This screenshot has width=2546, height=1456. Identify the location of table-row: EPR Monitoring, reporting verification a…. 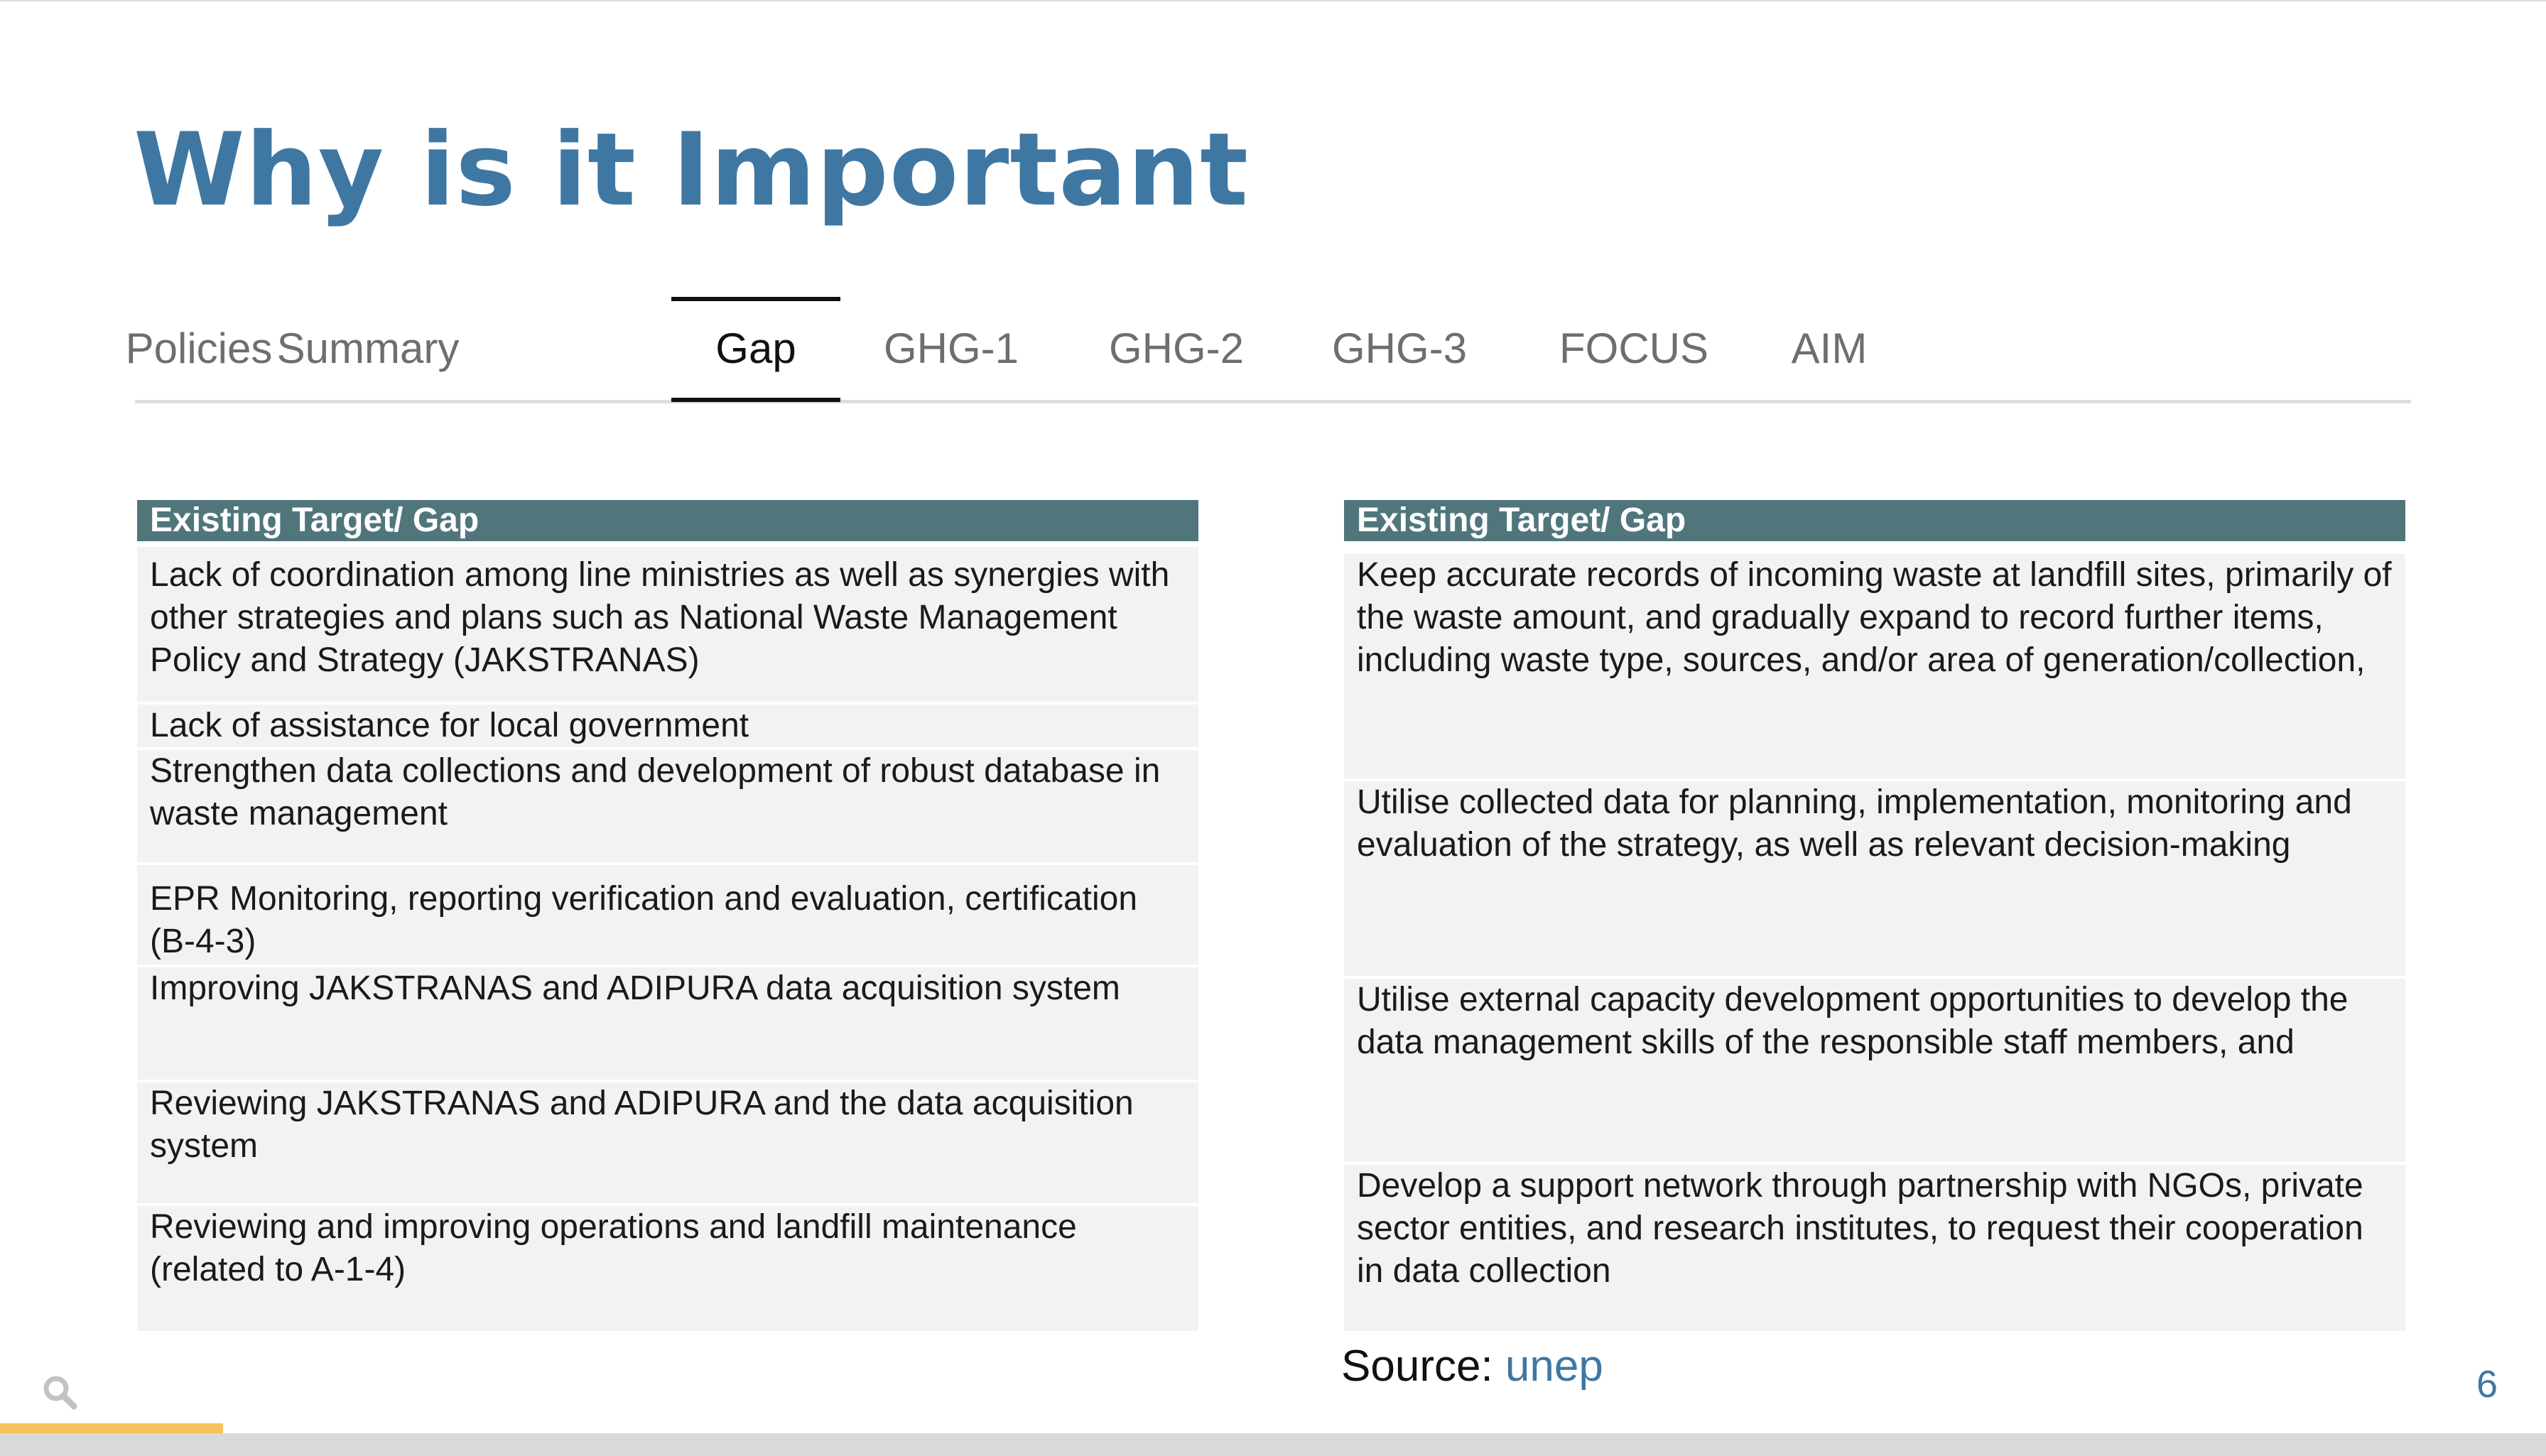
(667, 915).